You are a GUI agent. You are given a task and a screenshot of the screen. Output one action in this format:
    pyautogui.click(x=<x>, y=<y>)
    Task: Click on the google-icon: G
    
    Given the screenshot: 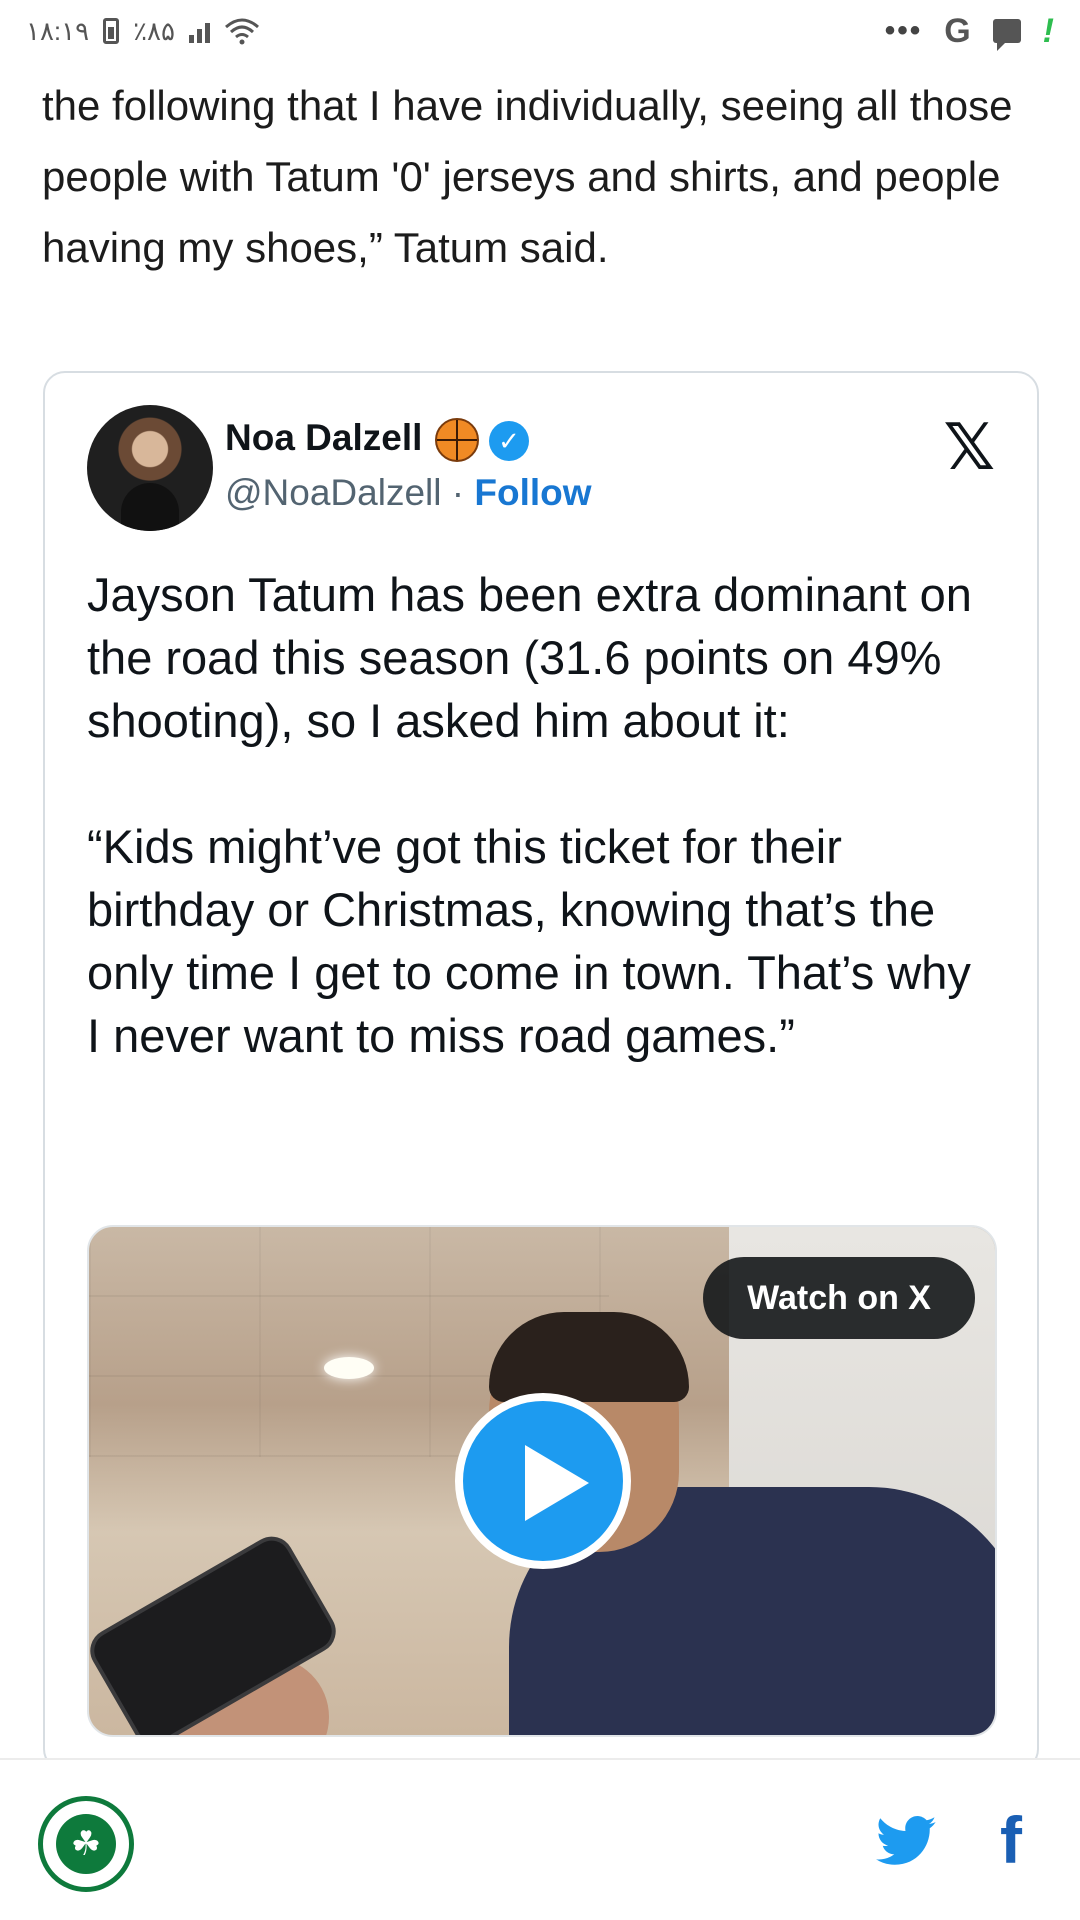 What is the action you would take?
    pyautogui.click(x=957, y=30)
    